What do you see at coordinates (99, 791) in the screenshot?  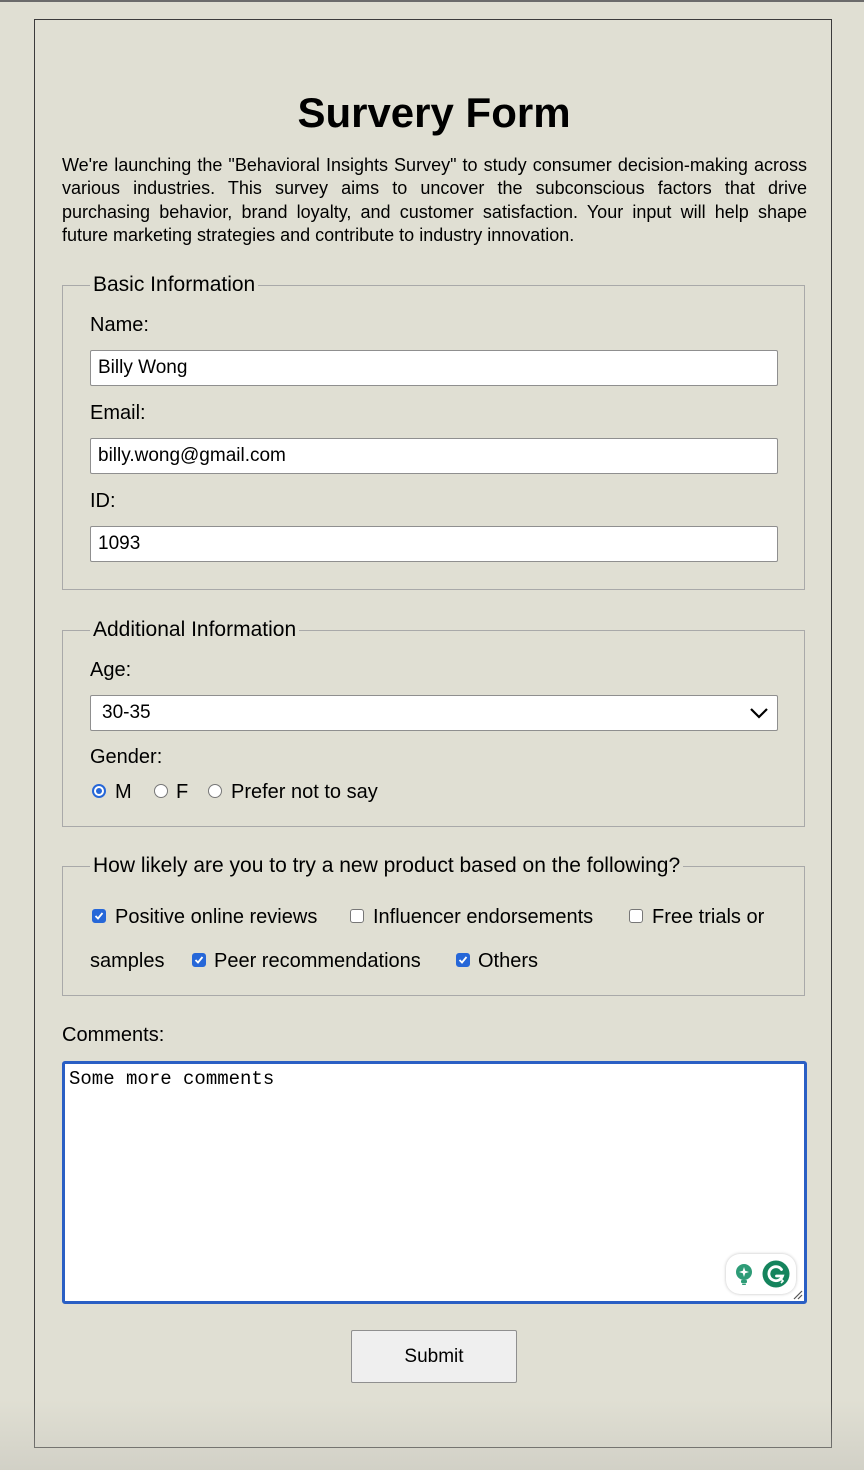 I see `gender-radio-m` at bounding box center [99, 791].